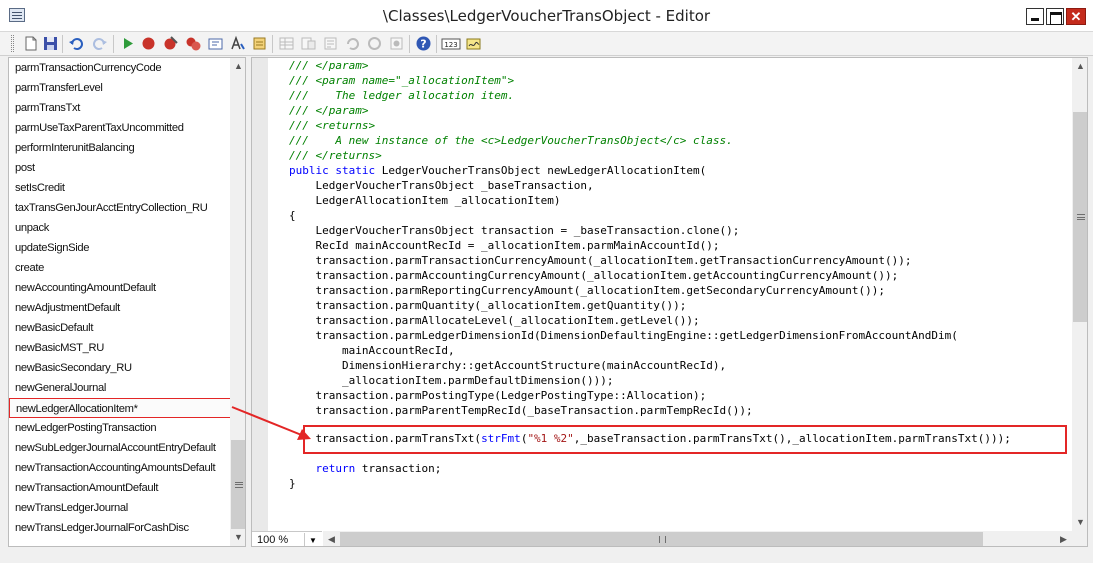 The width and height of the screenshot is (1093, 563). I want to click on code-line: /// The ledger allocation item., so click(401, 95).